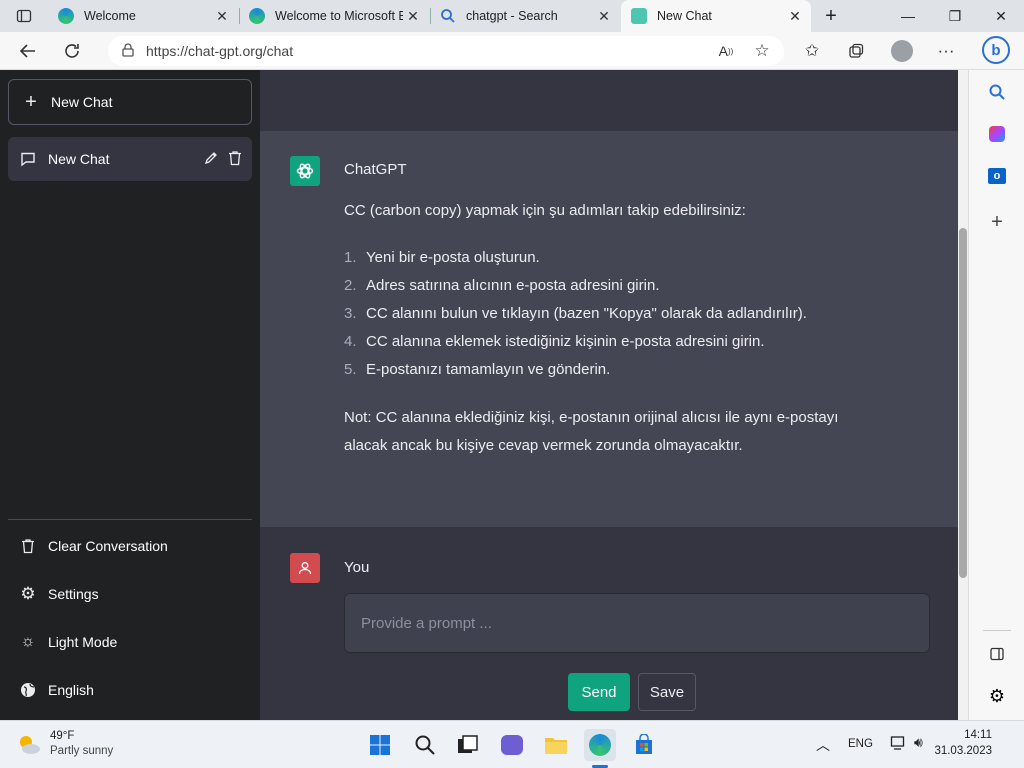 This screenshot has height=768, width=1024. Describe the element at coordinates (556, 745) in the screenshot. I see `file-explorer-icon` at that location.